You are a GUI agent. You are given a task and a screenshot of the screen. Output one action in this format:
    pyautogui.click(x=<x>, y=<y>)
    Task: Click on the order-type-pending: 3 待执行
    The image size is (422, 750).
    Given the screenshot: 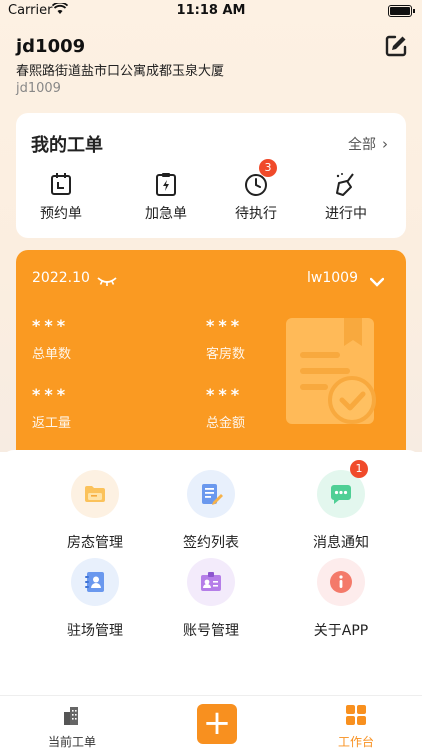 What is the action you would take?
    pyautogui.click(x=256, y=191)
    